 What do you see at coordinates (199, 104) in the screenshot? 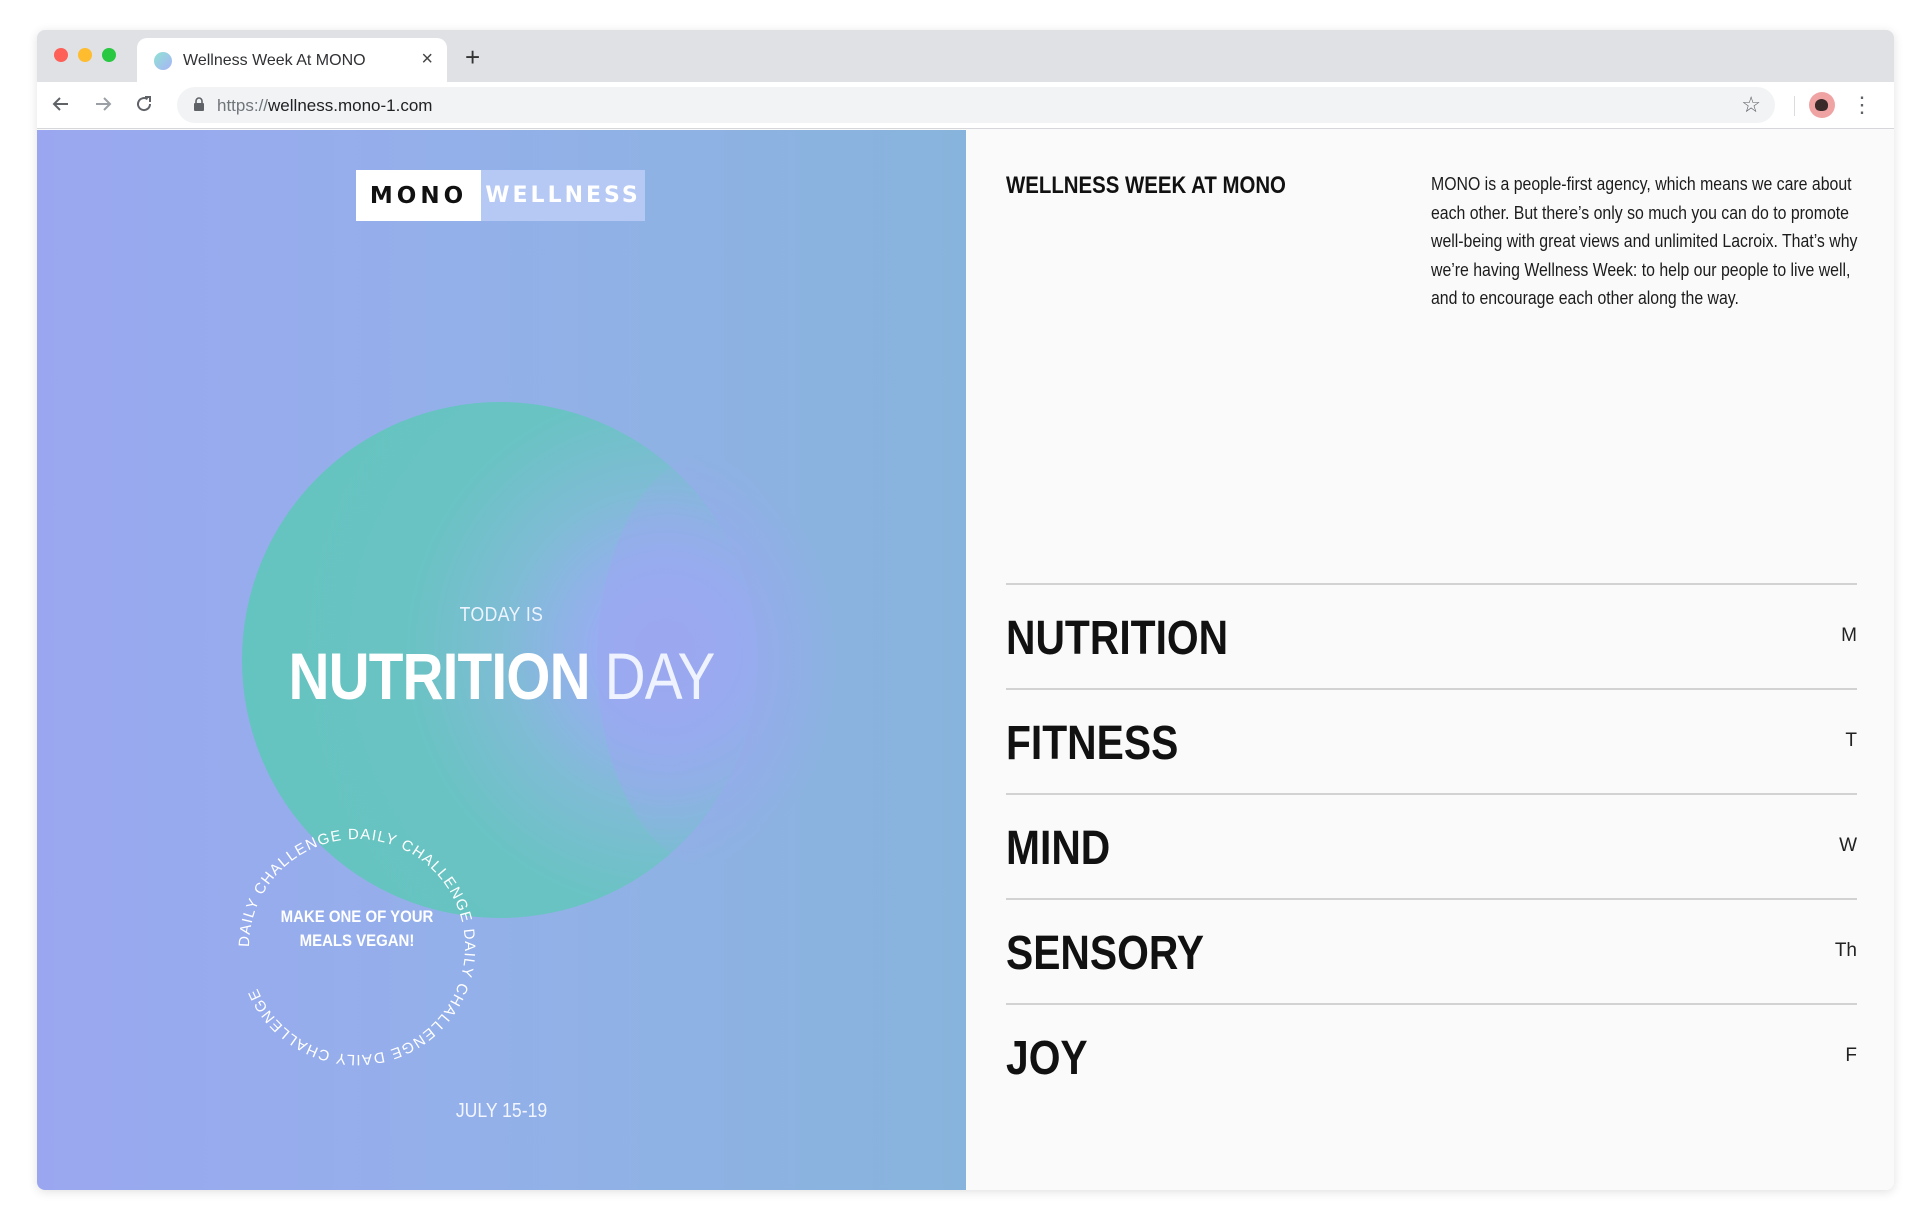
I see `lock-icon` at bounding box center [199, 104].